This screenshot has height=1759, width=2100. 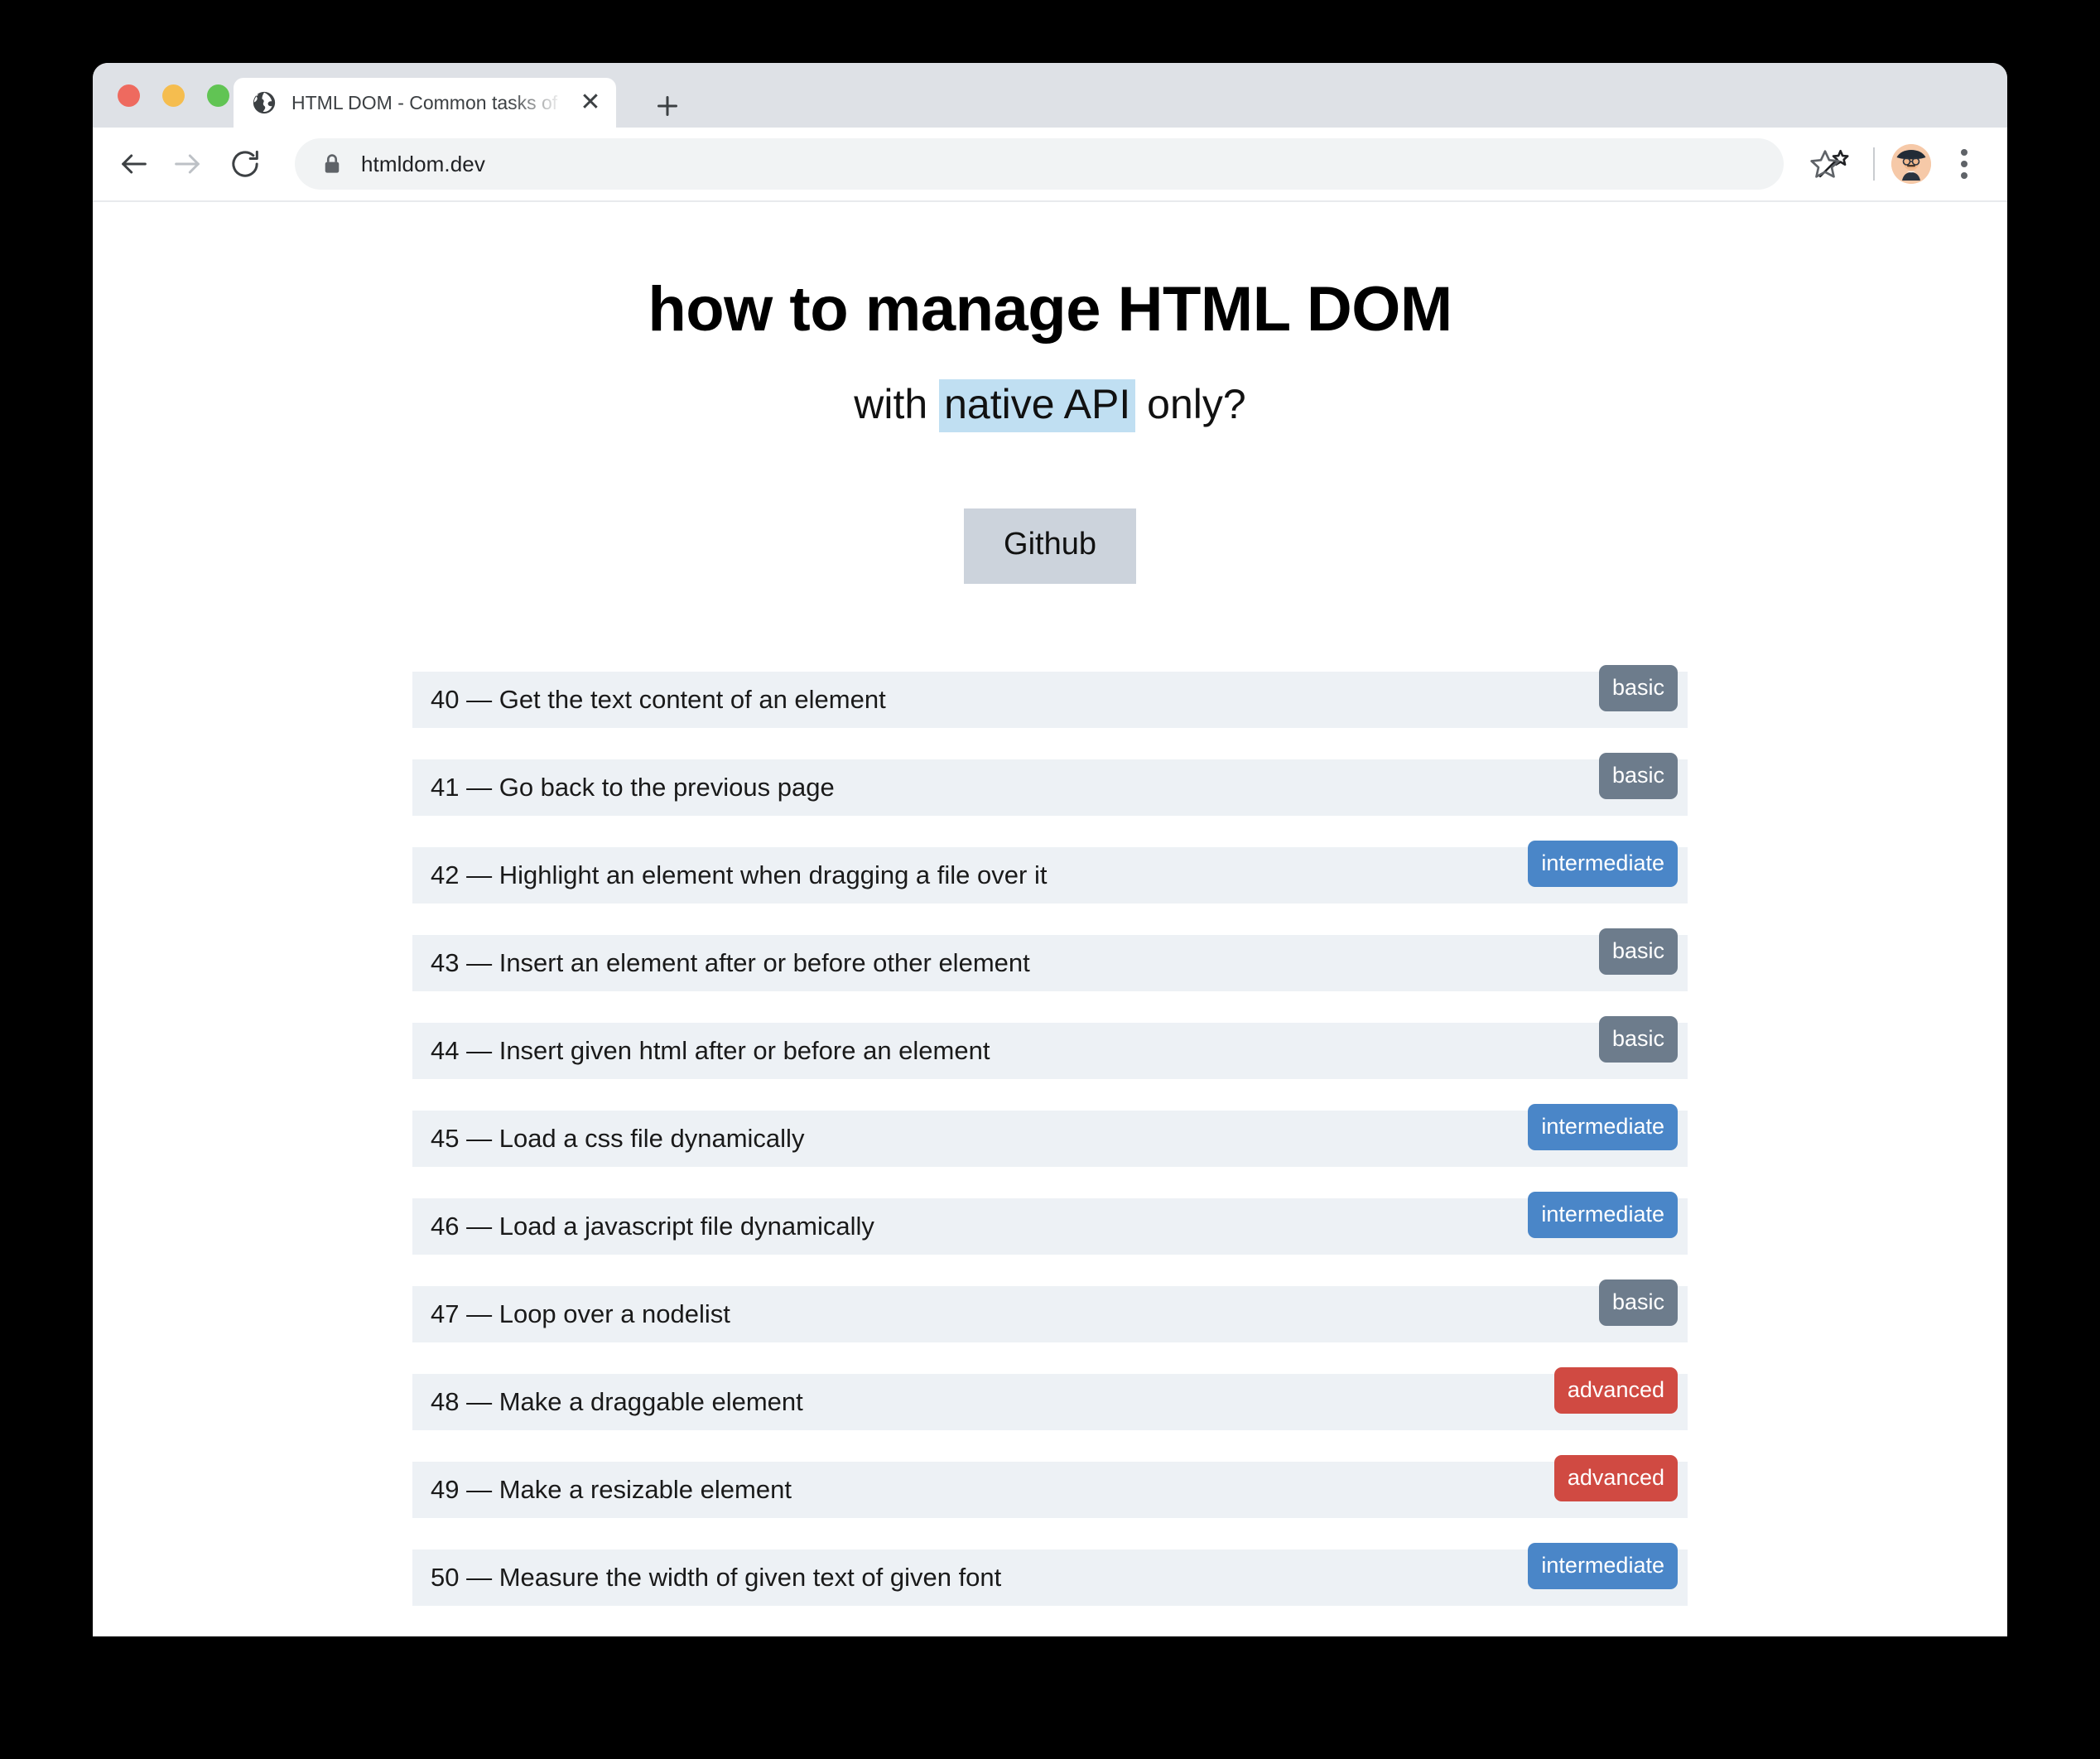 I want to click on close-window-button, so click(x=129, y=95).